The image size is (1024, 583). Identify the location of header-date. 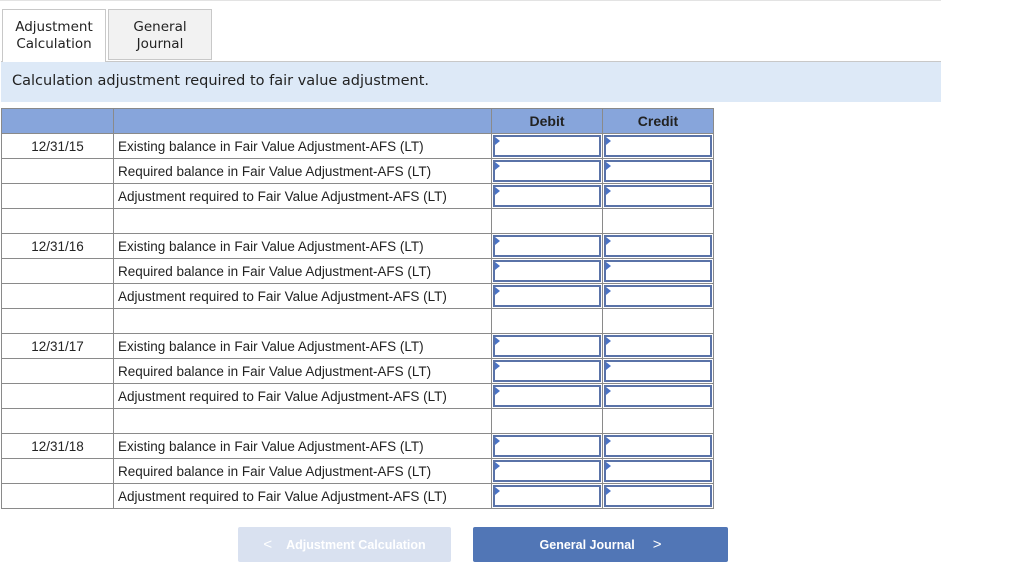
(57, 121).